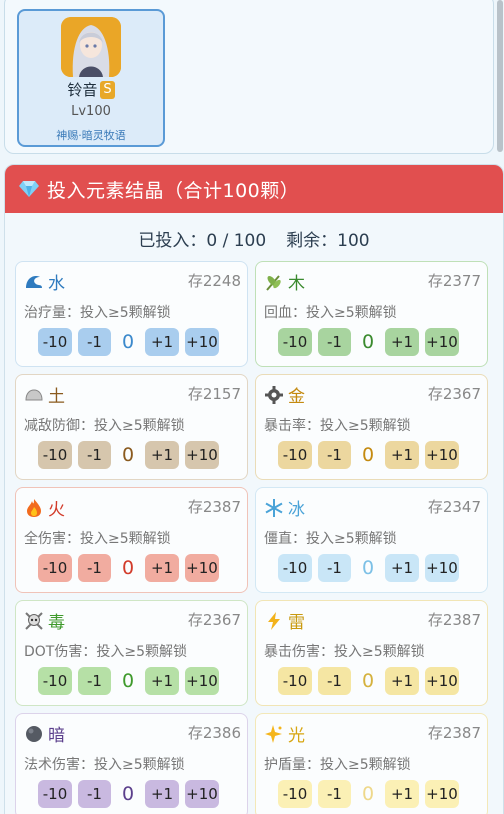 Image resolution: width=504 pixels, height=814 pixels. What do you see at coordinates (202, 240) in the screenshot?
I see `invested-count: 已投入：0 / 100` at bounding box center [202, 240].